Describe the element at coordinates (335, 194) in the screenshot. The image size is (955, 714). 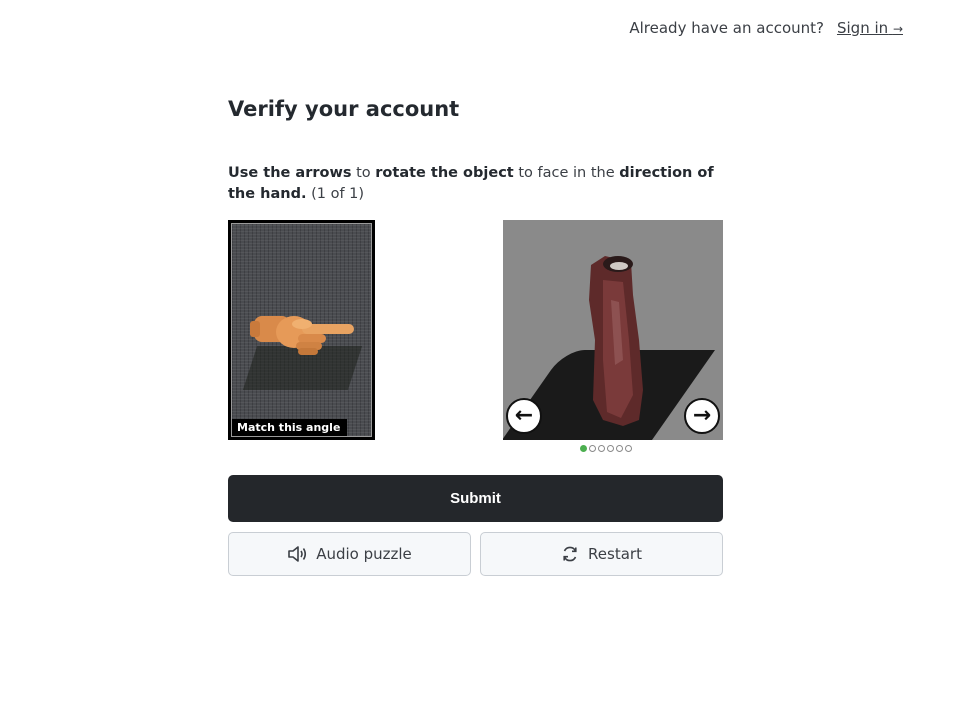
I see `progress-text: (1 of 1)` at that location.